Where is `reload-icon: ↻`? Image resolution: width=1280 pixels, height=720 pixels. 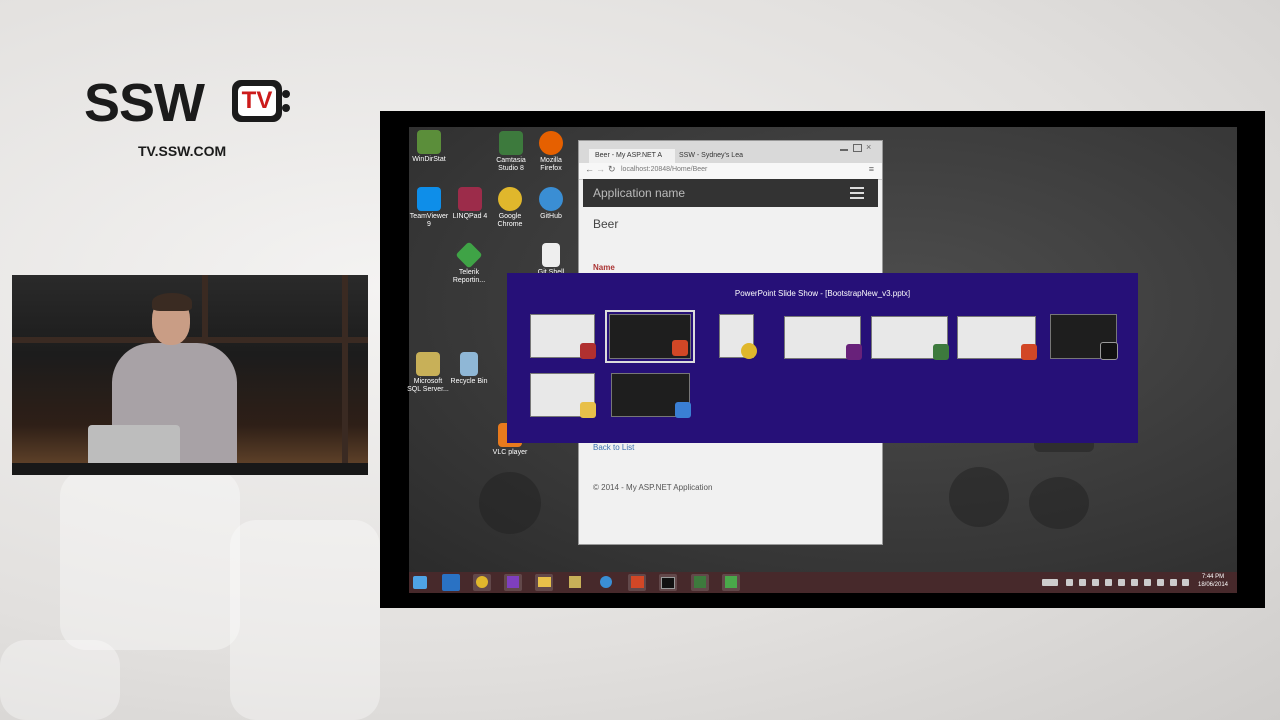 reload-icon: ↻ is located at coordinates (612, 169).